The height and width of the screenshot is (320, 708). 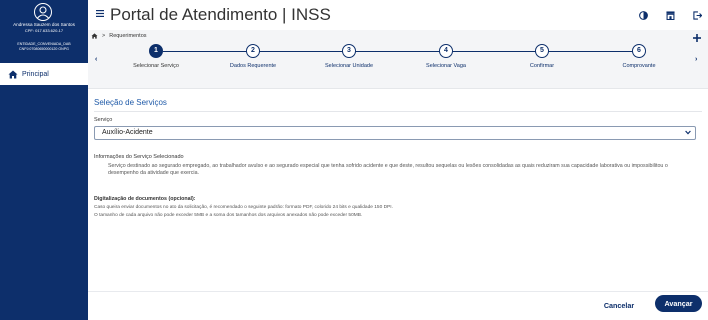 I want to click on next-button: Avançar, so click(x=678, y=303).